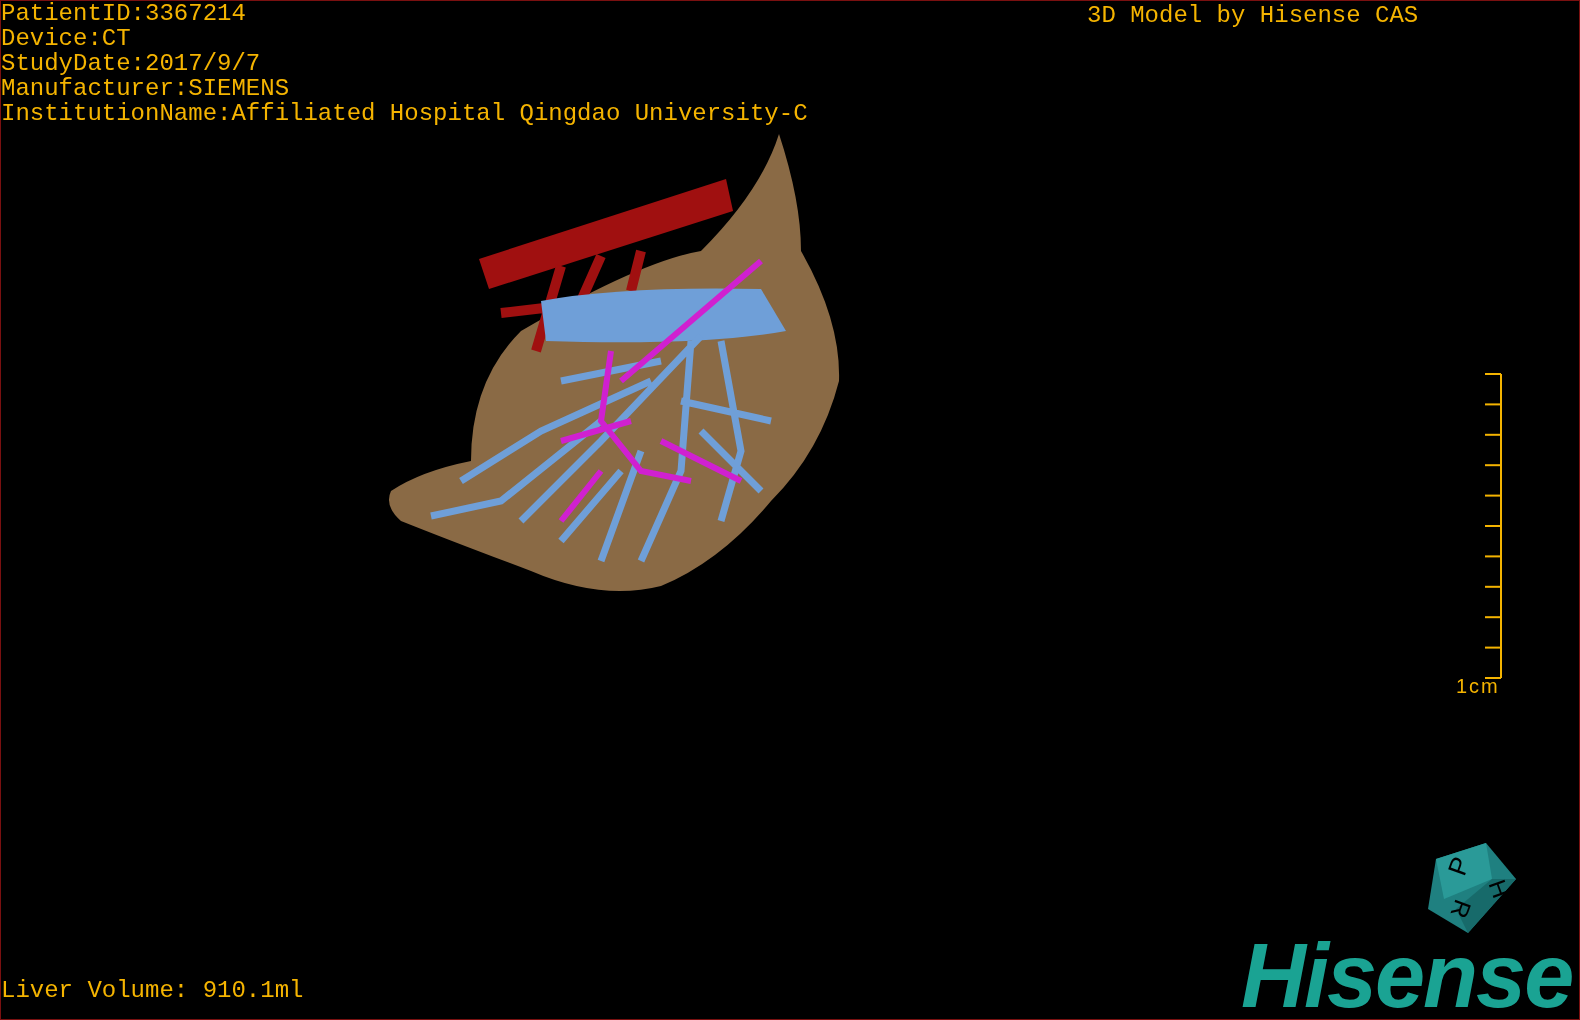 The width and height of the screenshot is (1580, 1020). Describe the element at coordinates (124, 13) in the screenshot. I see `dicom-info-line: PatientID:3367214` at that location.